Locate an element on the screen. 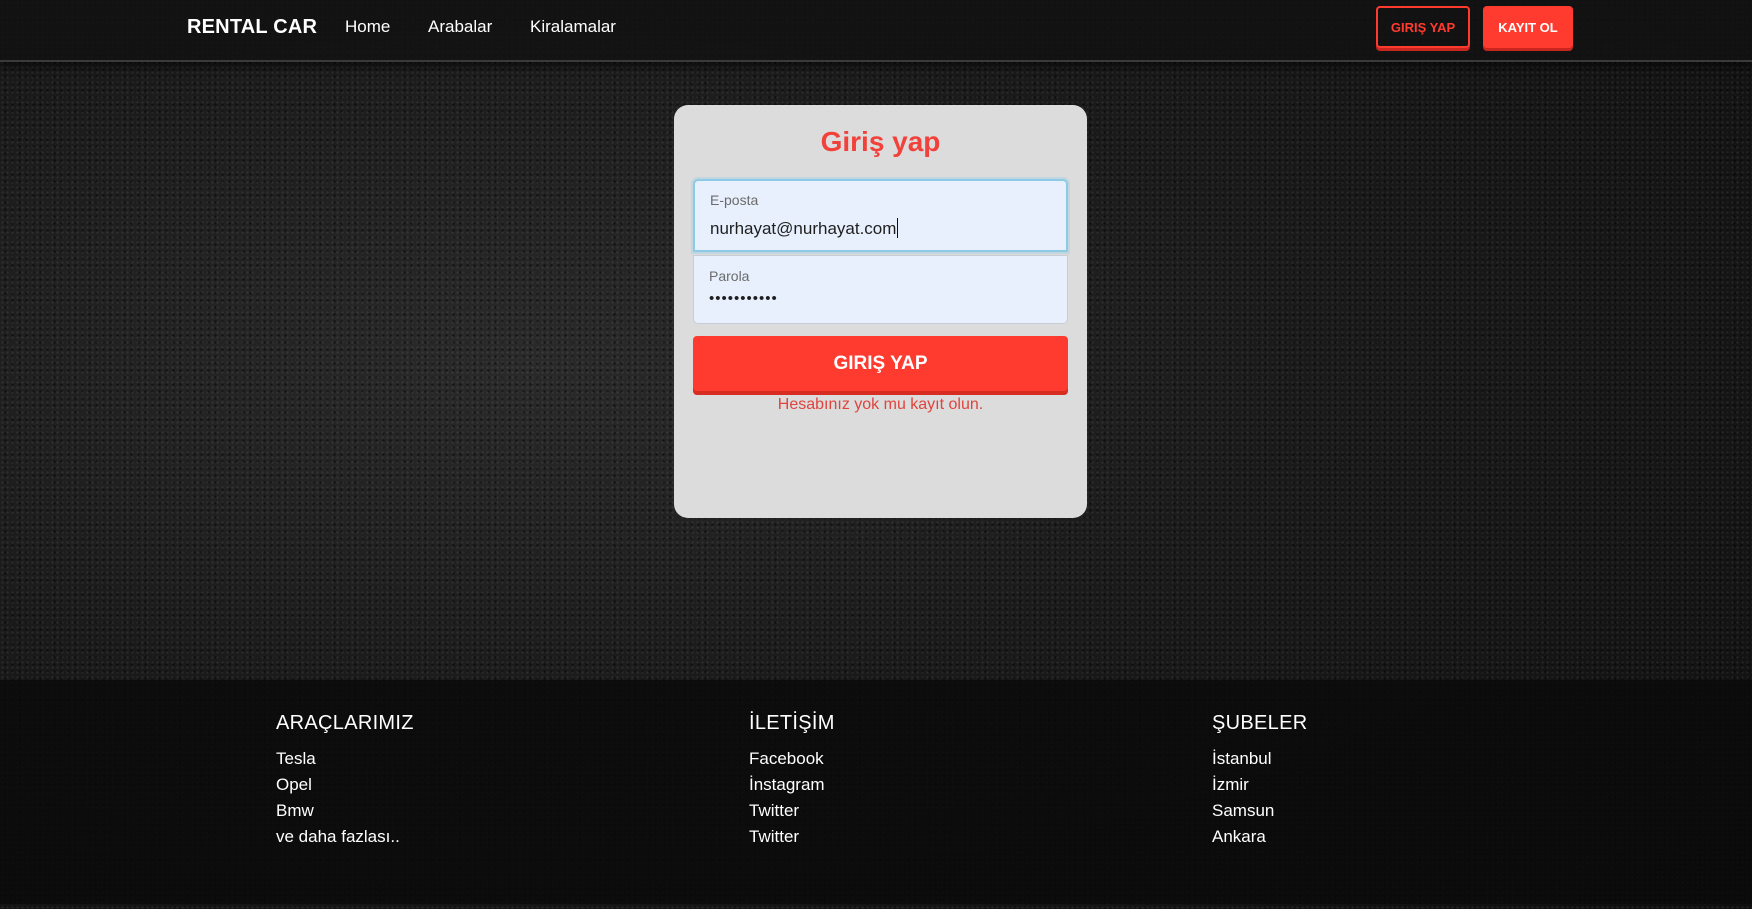  footer-link-ankara: Ankara is located at coordinates (1259, 837).